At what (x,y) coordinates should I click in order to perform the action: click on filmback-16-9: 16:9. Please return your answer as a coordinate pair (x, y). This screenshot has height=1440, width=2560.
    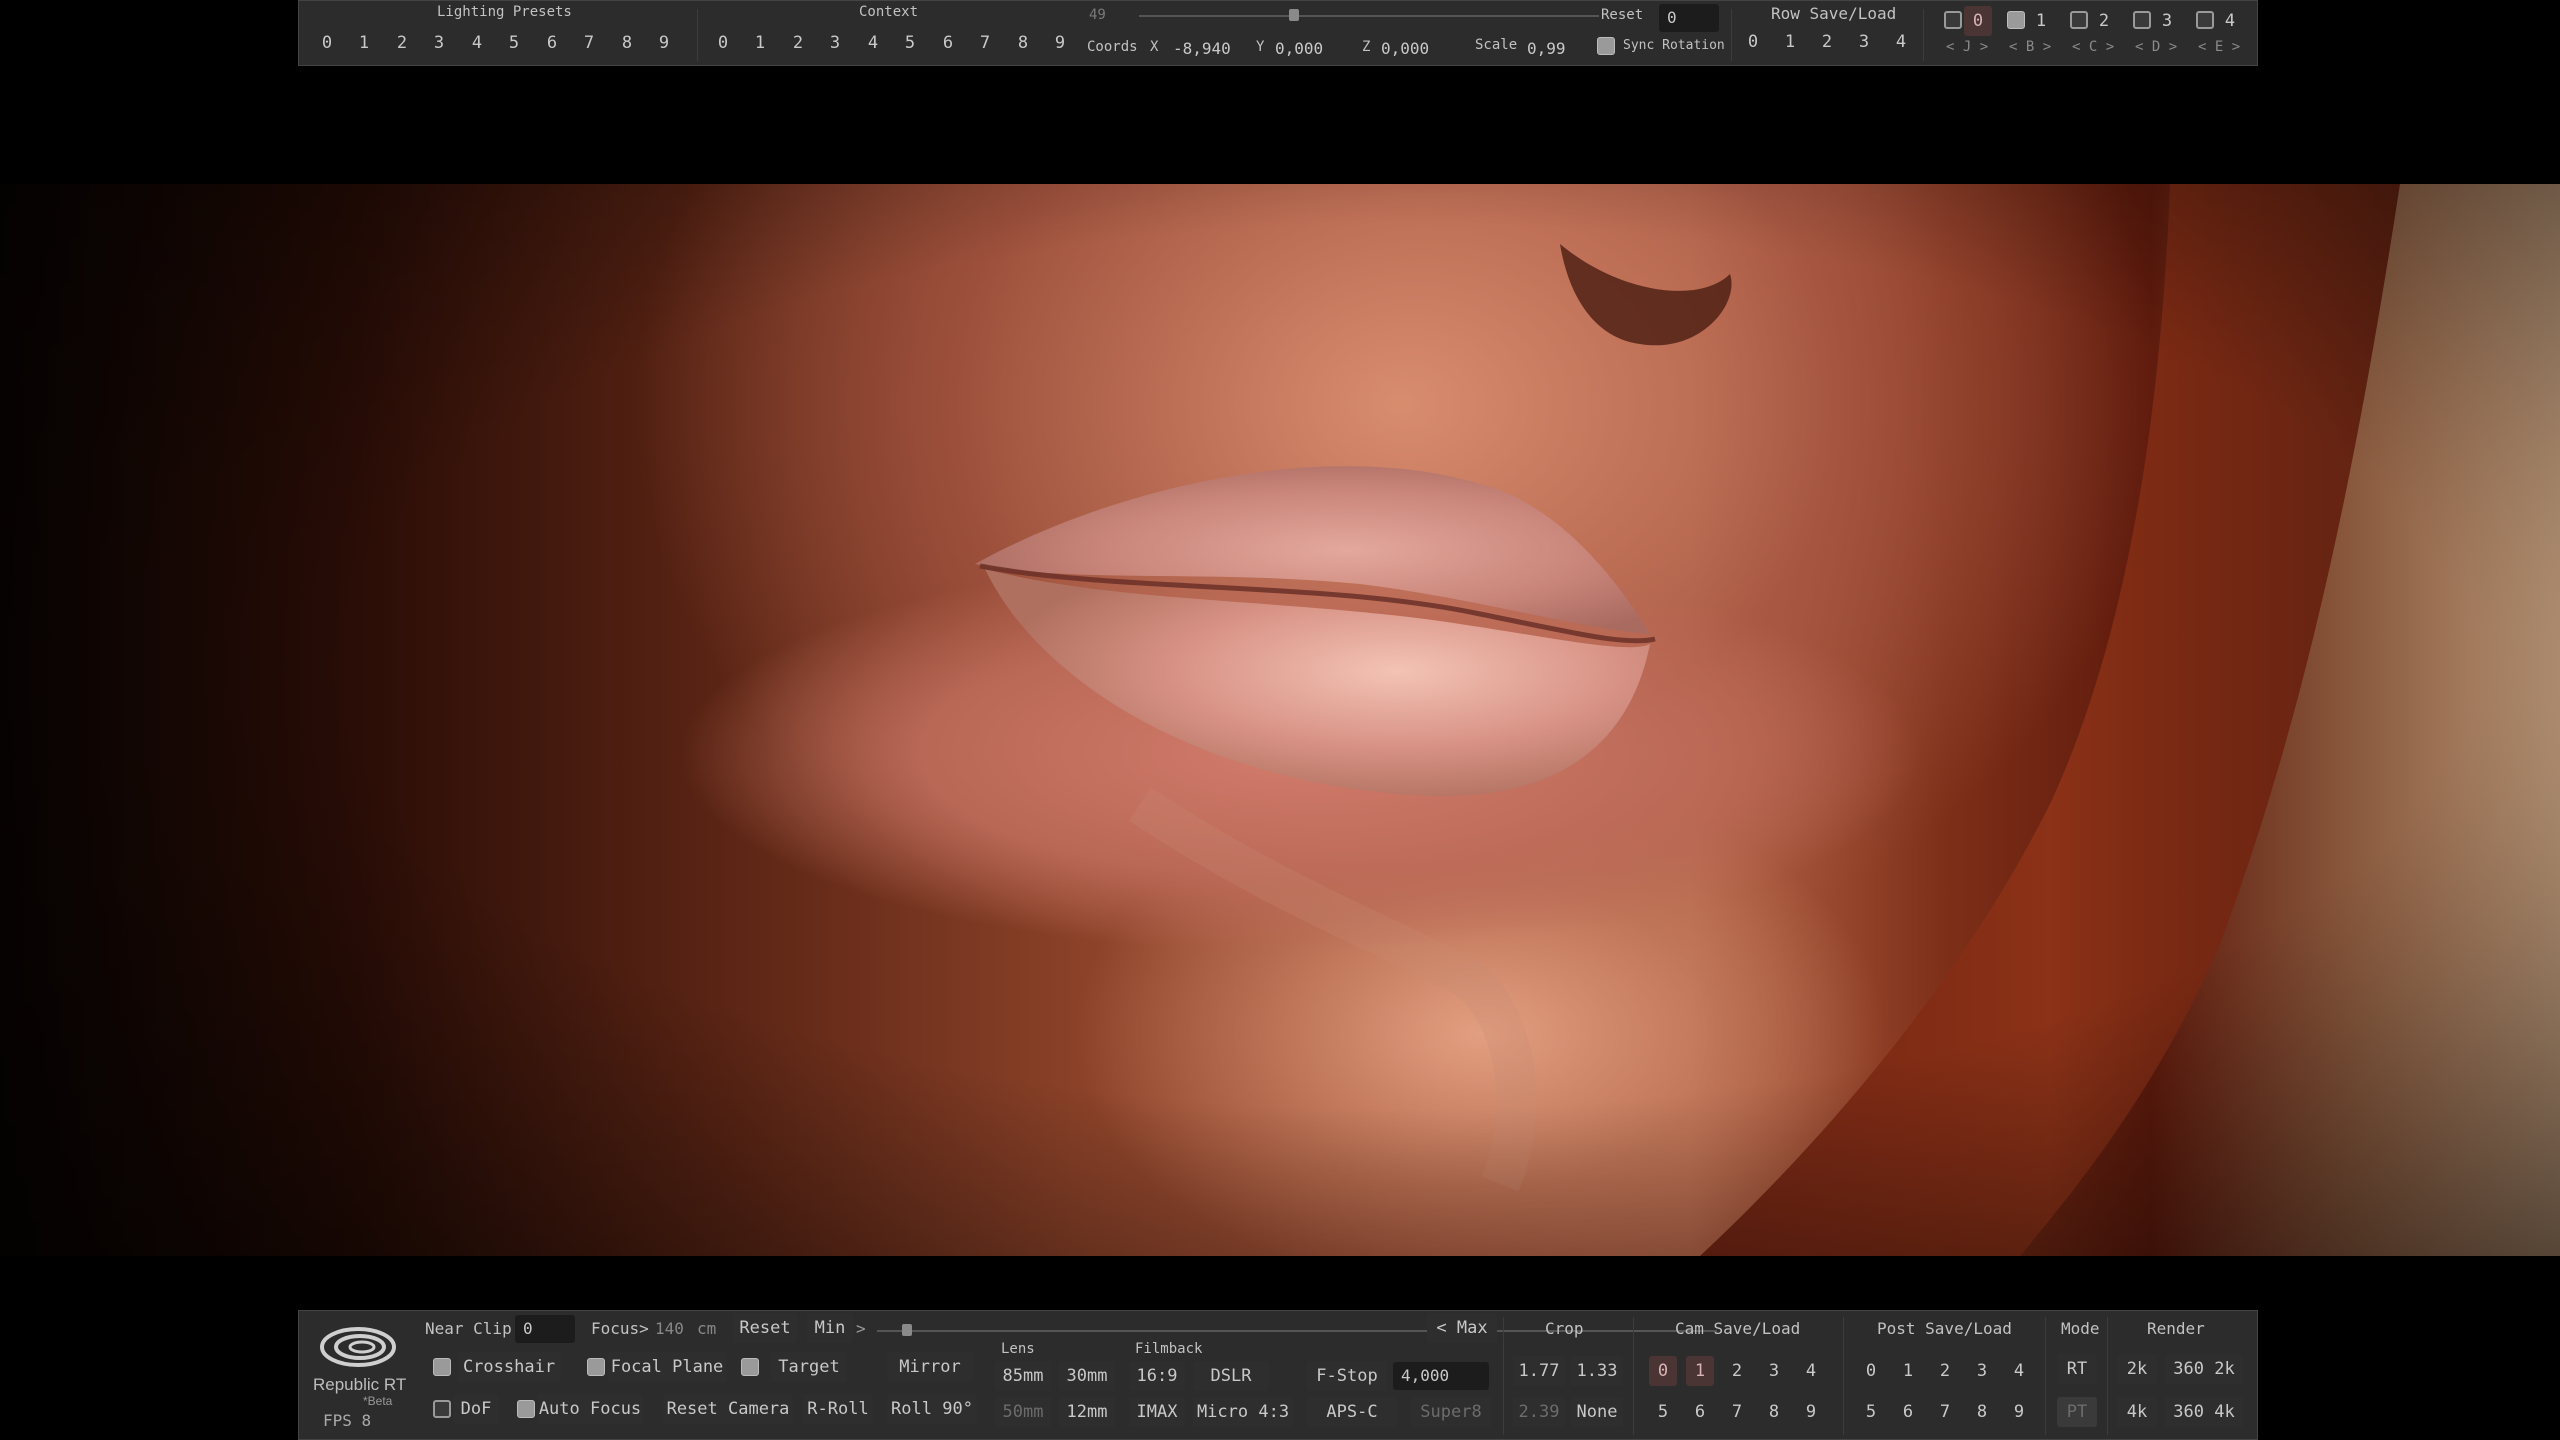
    Looking at the image, I should click on (1157, 1376).